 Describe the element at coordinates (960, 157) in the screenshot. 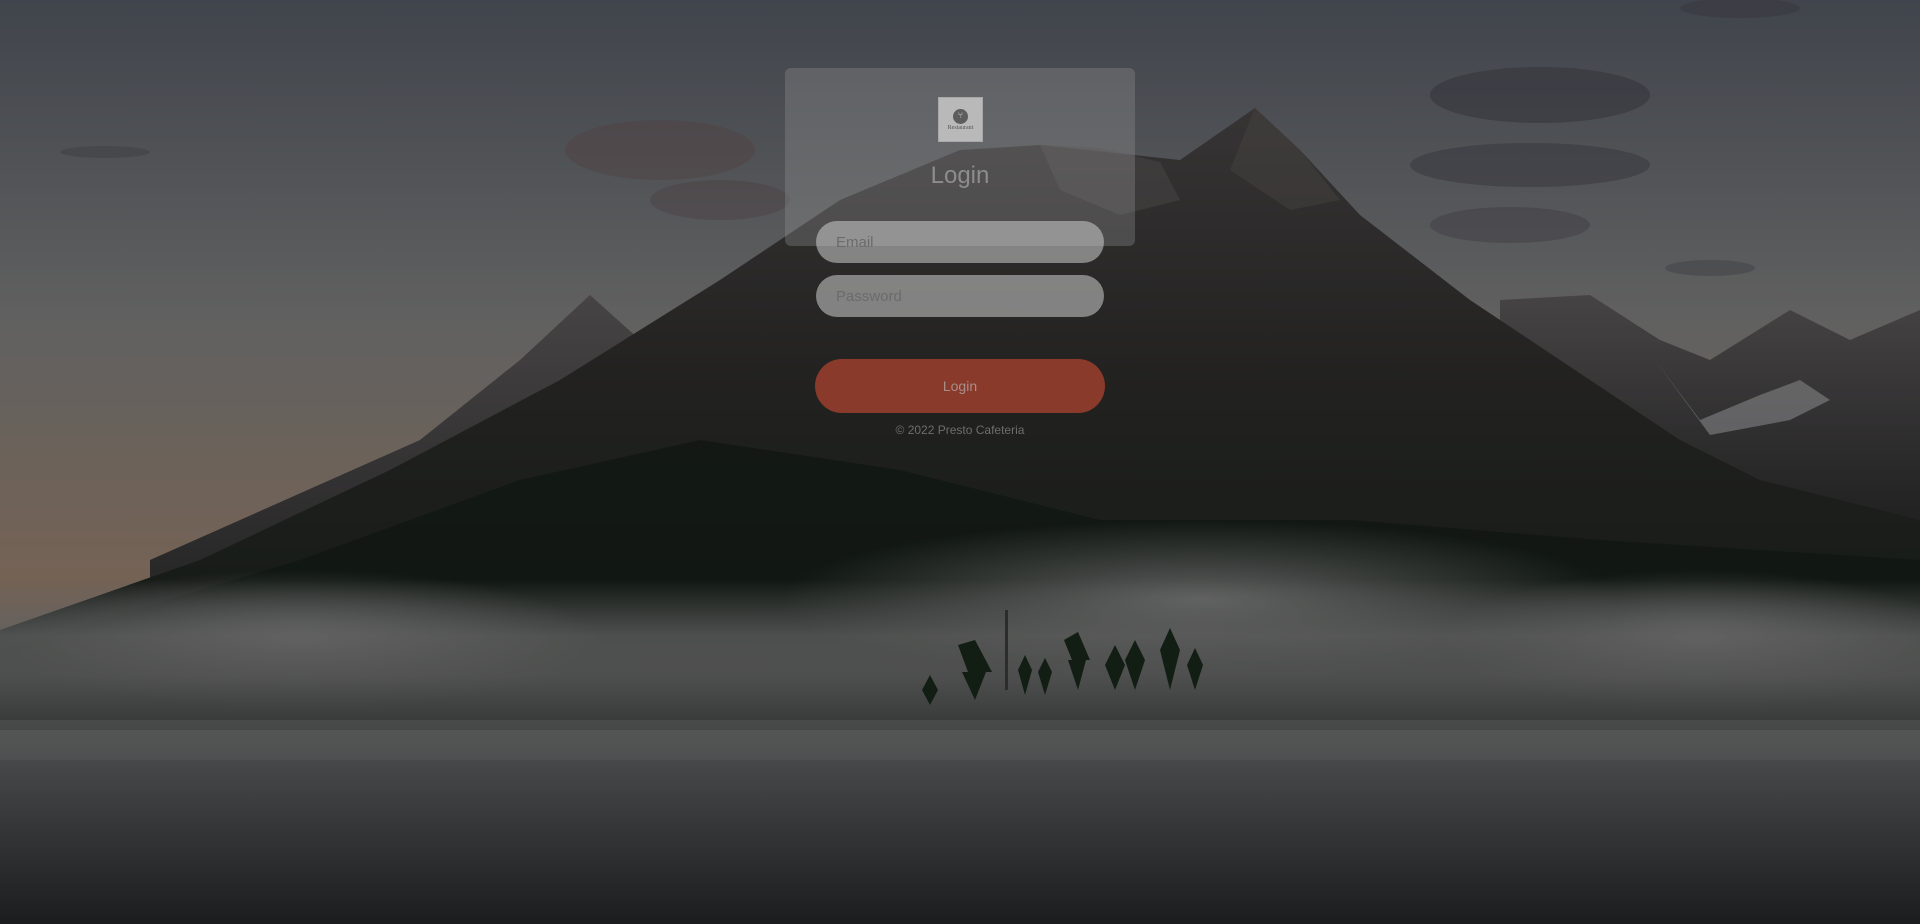

I see `login-card` at that location.